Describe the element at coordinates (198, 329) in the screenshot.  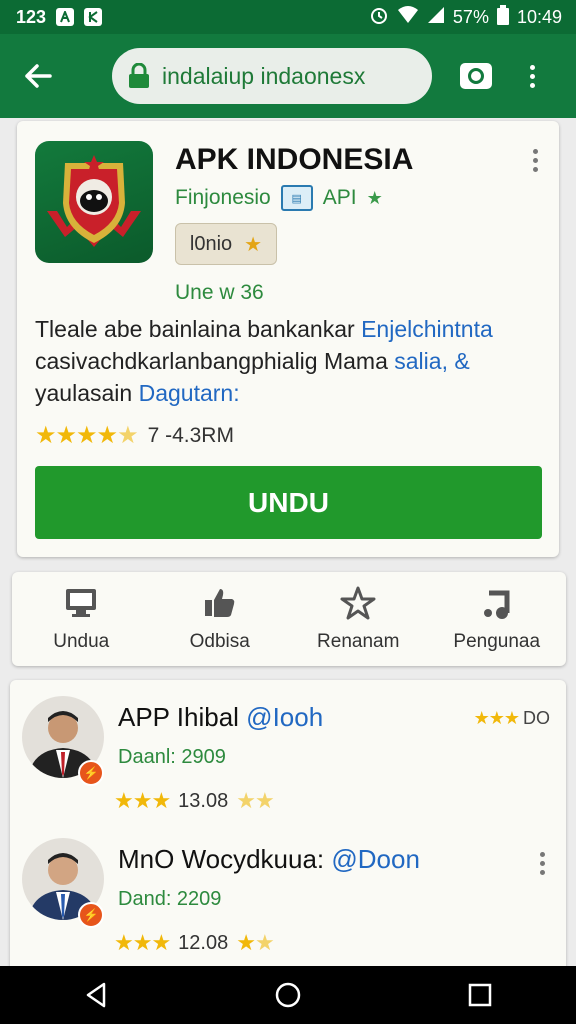
I see `description-text: Tleale abe bainlaina bankankar` at that location.